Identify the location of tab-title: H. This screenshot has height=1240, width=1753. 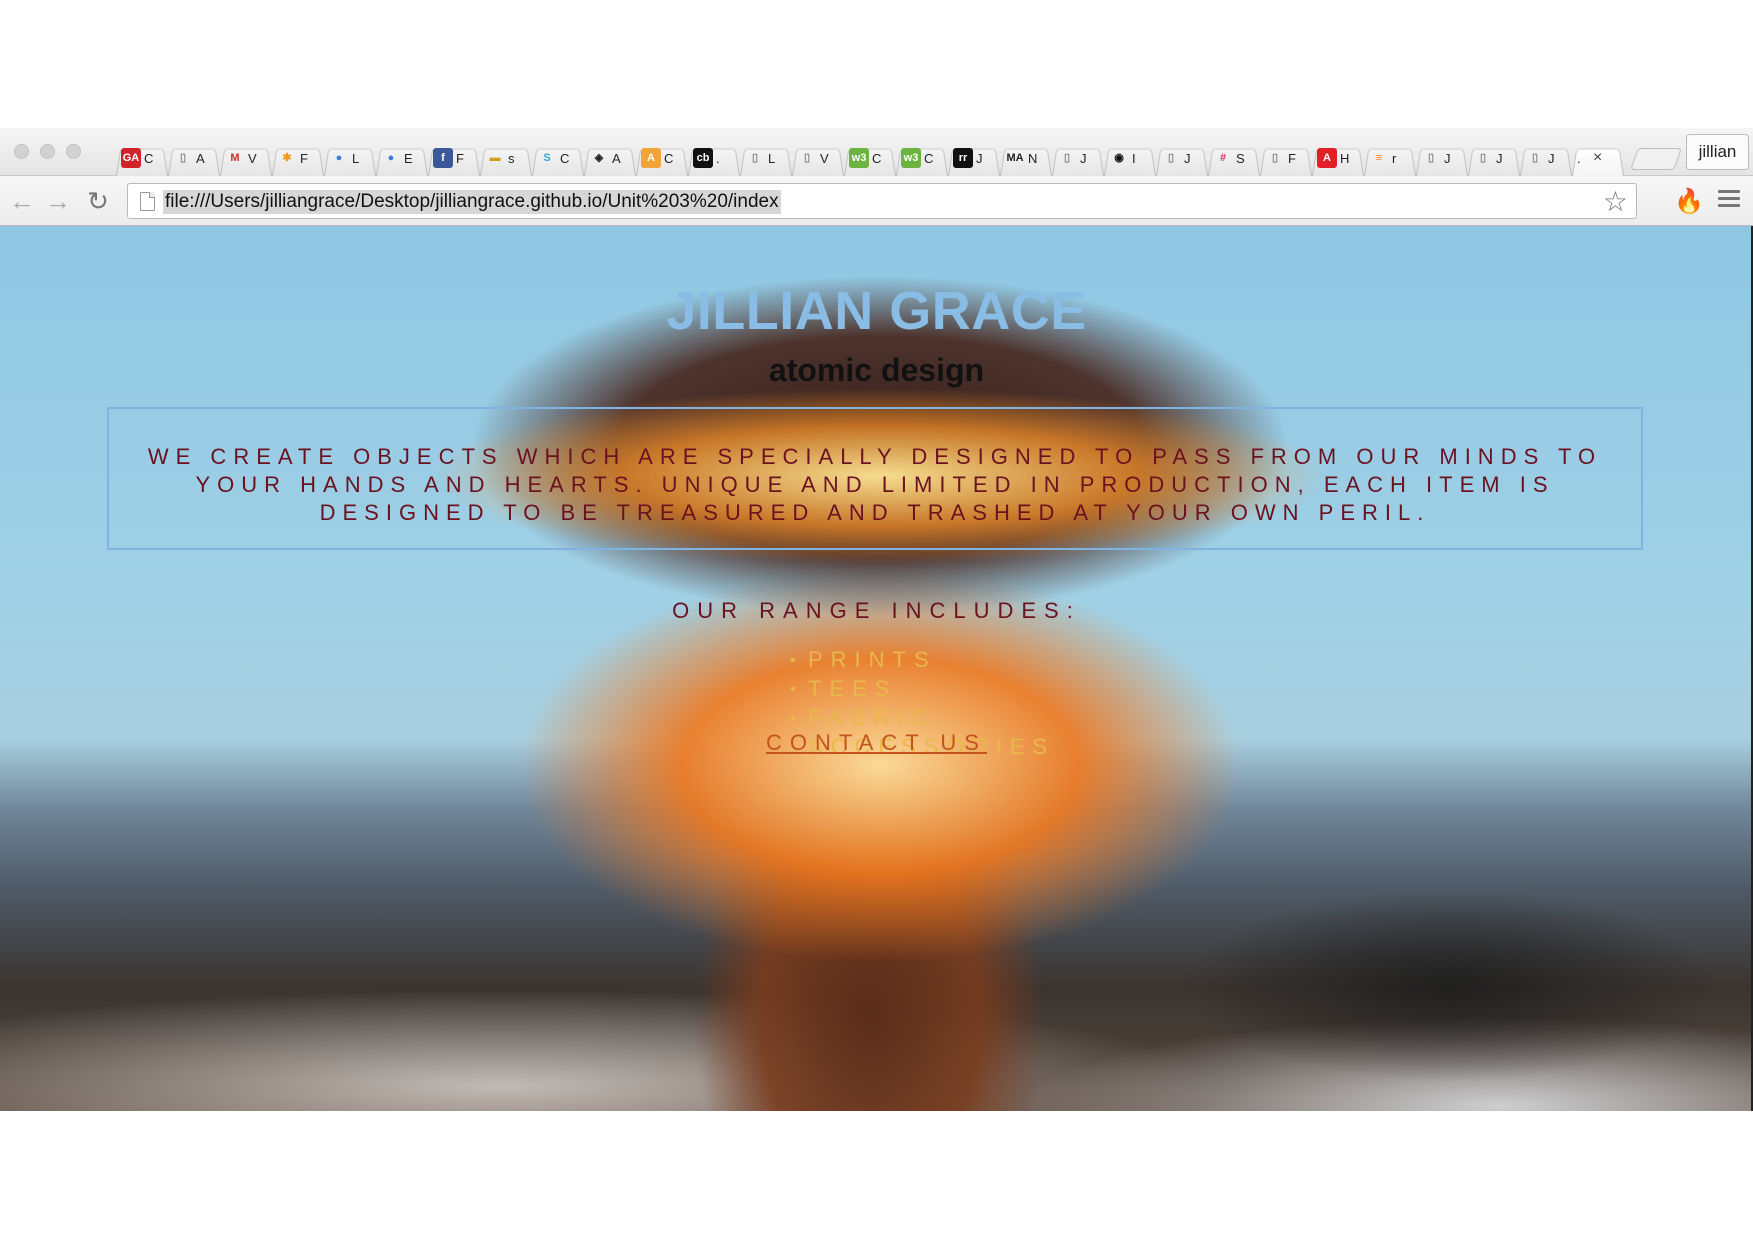
(1345, 158).